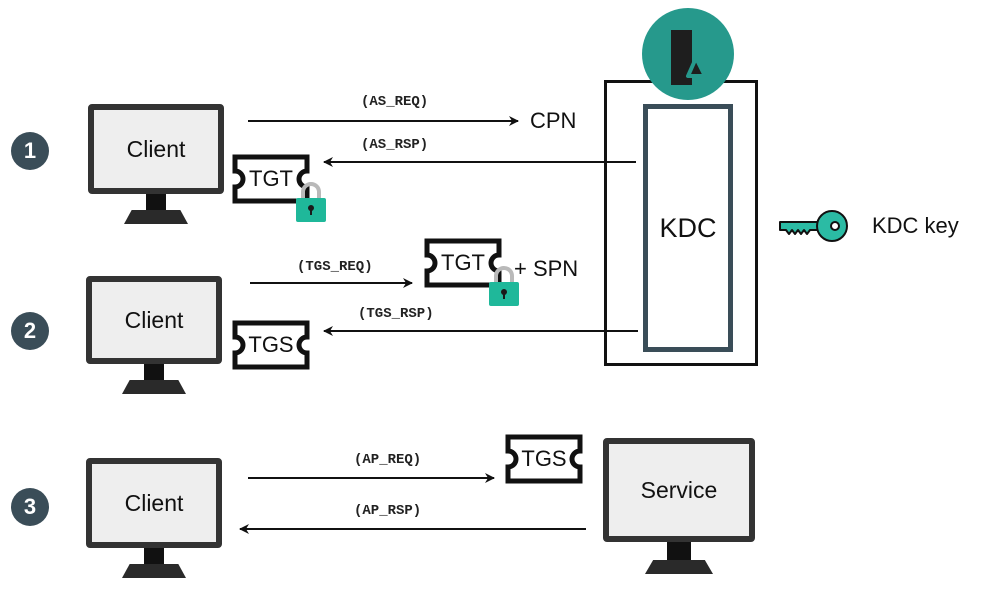  Describe the element at coordinates (553, 120) in the screenshot. I see `cpn-label: CPN` at that location.